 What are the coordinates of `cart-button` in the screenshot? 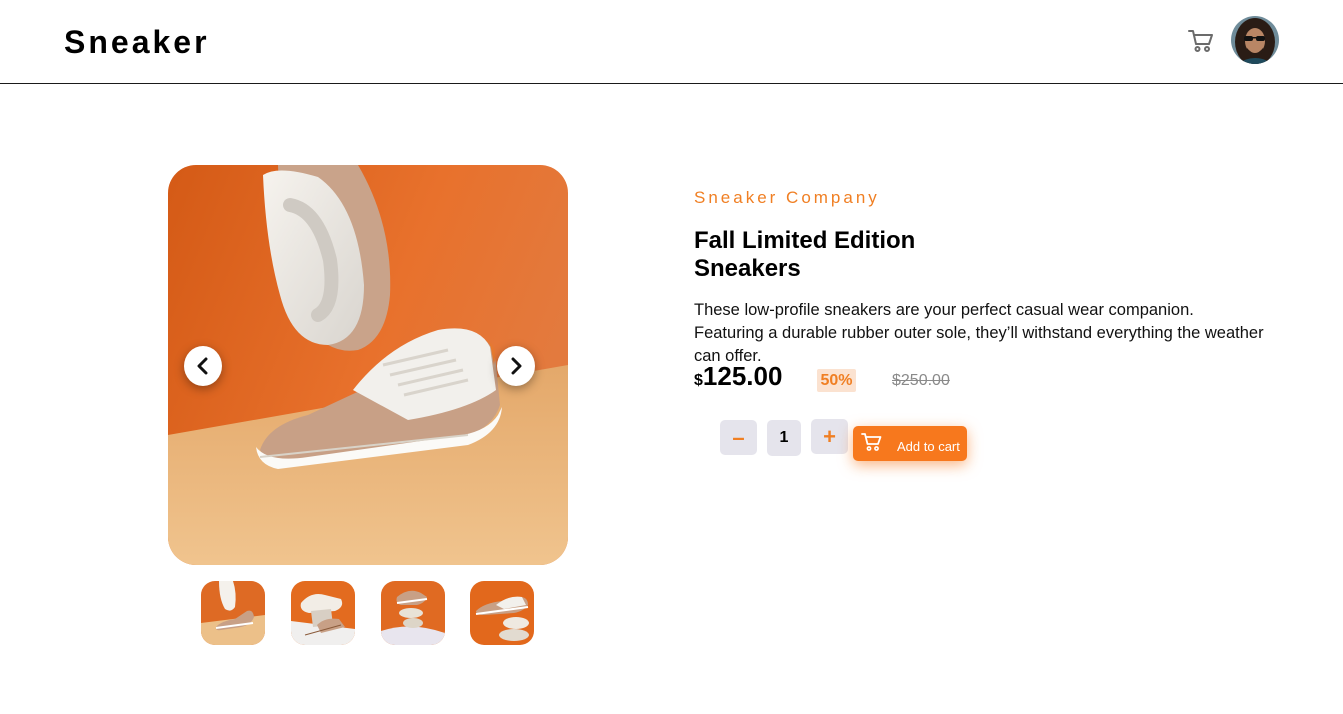 It's located at (1201, 41).